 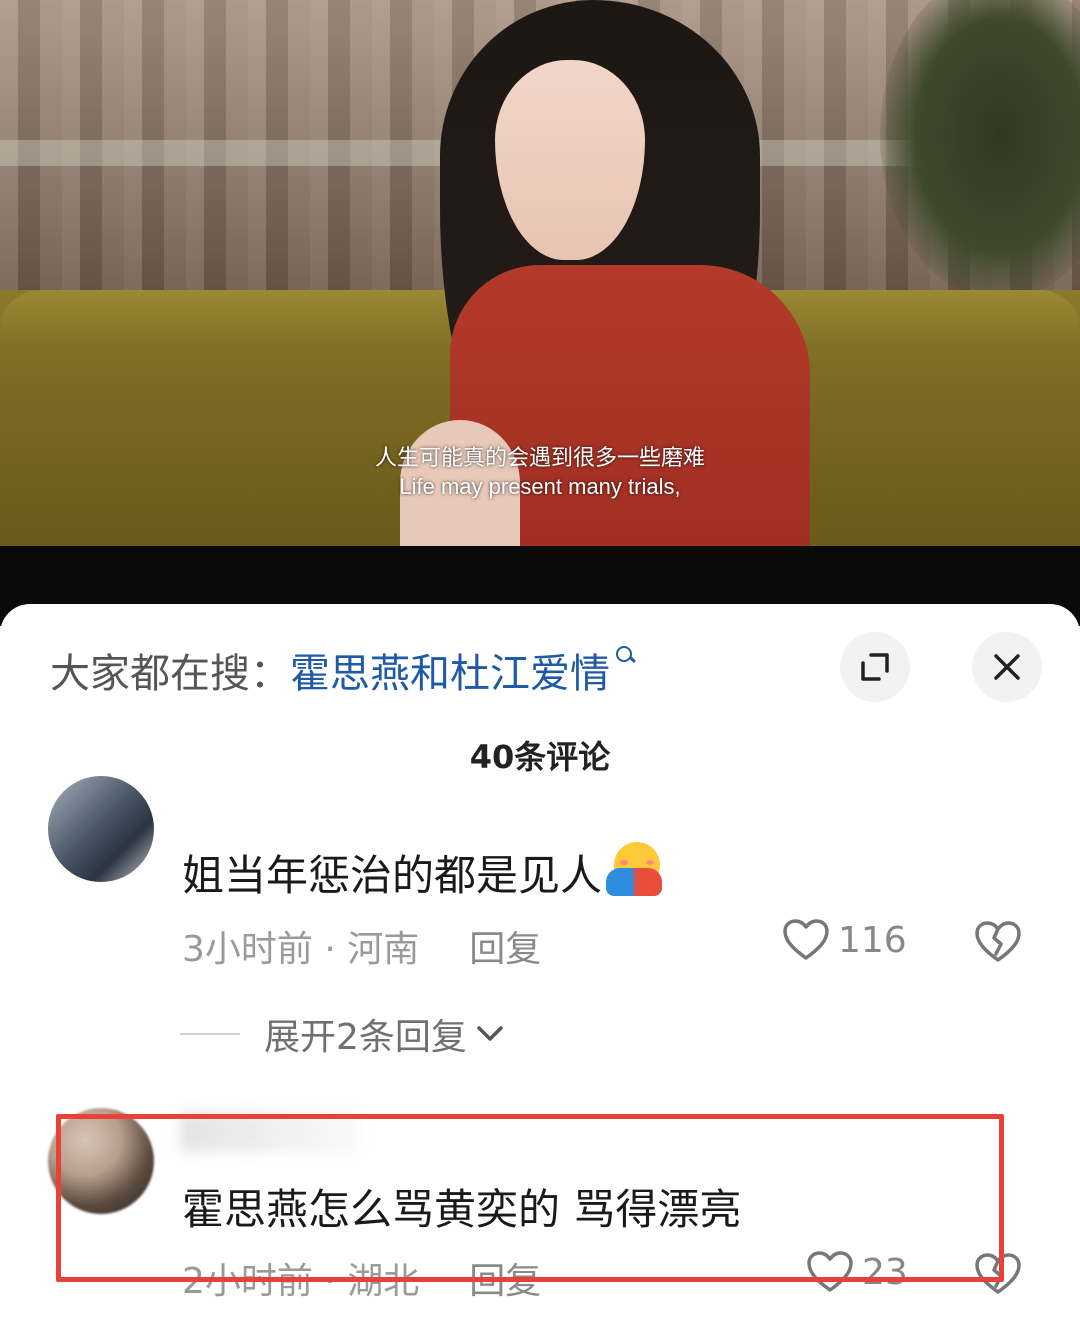 I want to click on subtitle-english: Life may present many trials,, so click(x=540, y=486).